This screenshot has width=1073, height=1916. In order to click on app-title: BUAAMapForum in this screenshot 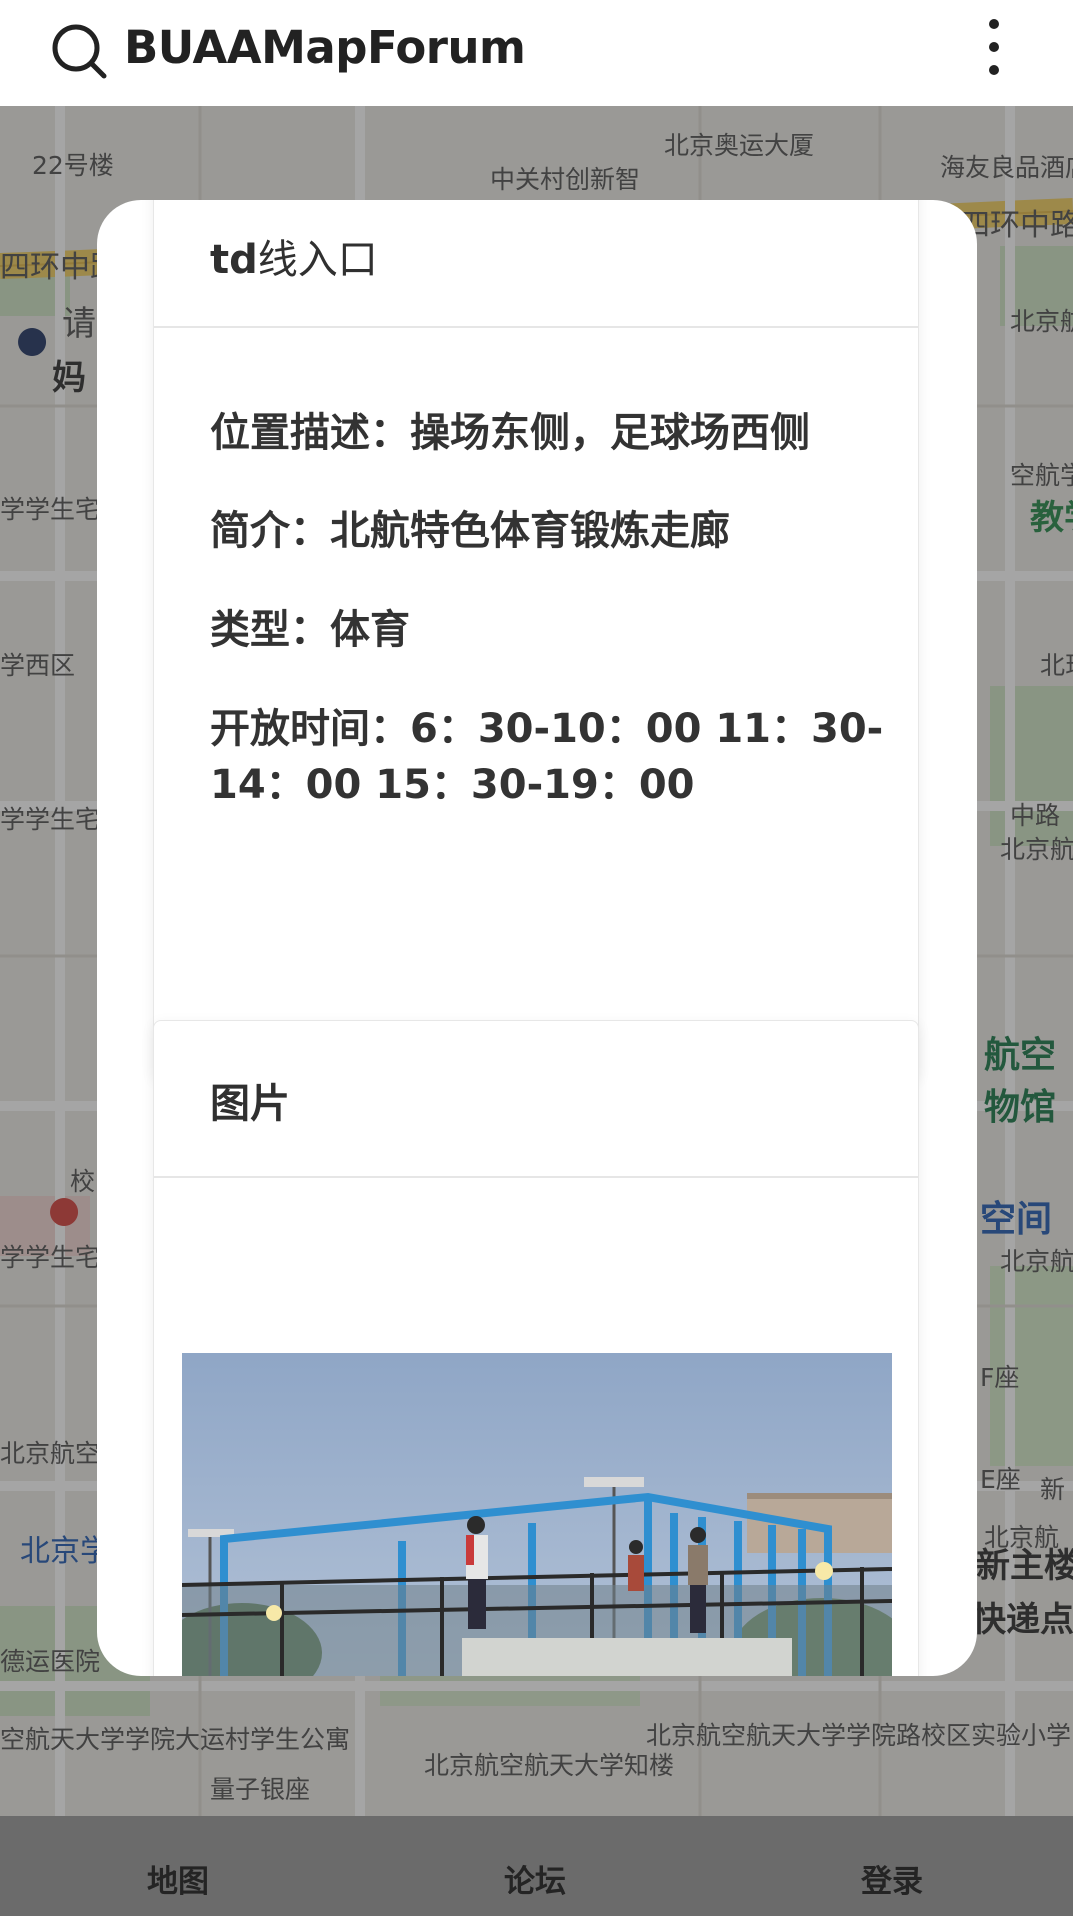, I will do `click(325, 47)`.